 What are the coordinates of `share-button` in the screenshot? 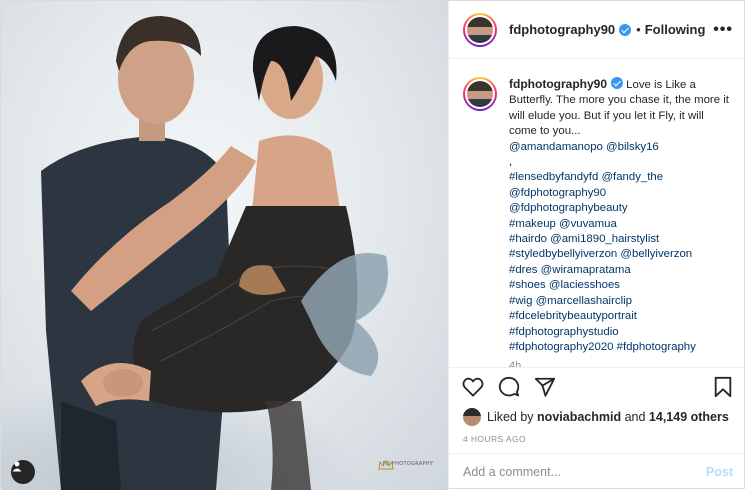 It's located at (545, 387).